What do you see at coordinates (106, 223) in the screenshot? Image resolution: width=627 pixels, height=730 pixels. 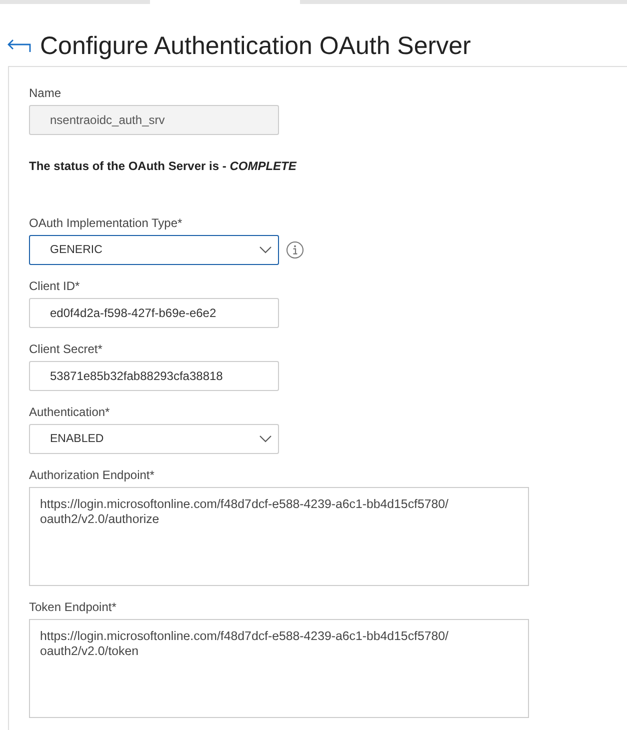 I see `field-label: OAuth Implementation Type*` at bounding box center [106, 223].